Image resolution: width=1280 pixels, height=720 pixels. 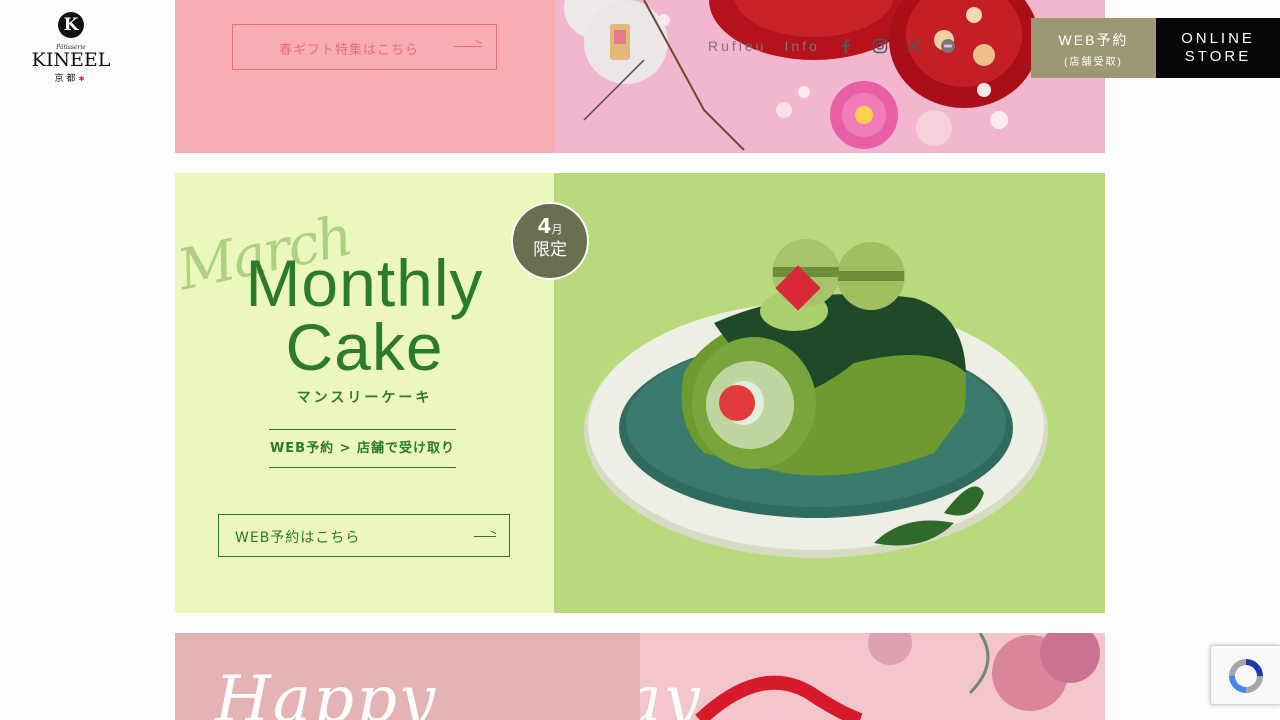 I want to click on web-reserve-button: WEB予約 (店舗受取), so click(x=1093, y=48).